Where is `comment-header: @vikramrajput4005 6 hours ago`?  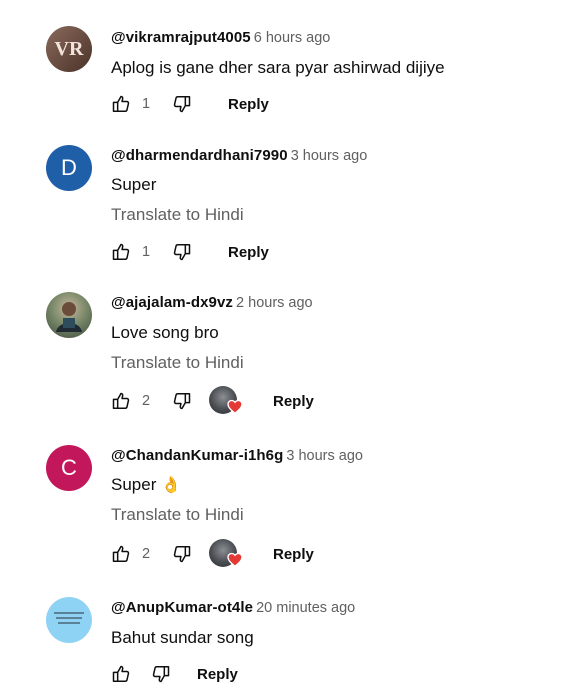
comment-header: @vikramrajput4005 6 hours ago is located at coordinates (220, 37).